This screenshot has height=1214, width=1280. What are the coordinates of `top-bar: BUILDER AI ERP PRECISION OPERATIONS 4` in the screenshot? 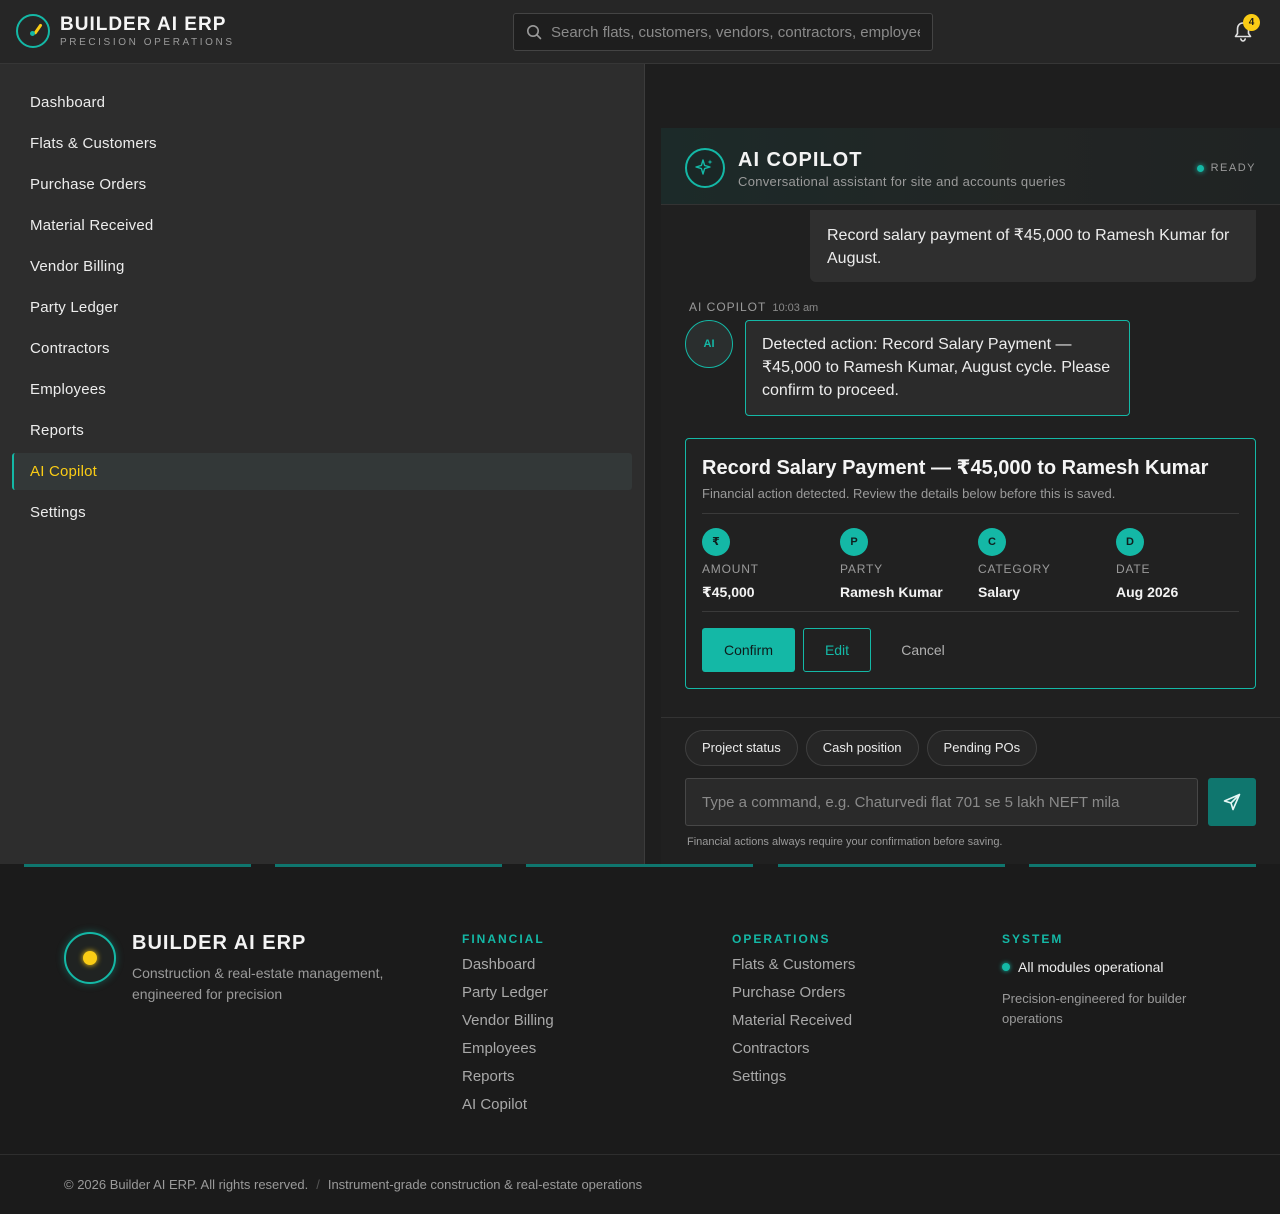 It's located at (640, 32).